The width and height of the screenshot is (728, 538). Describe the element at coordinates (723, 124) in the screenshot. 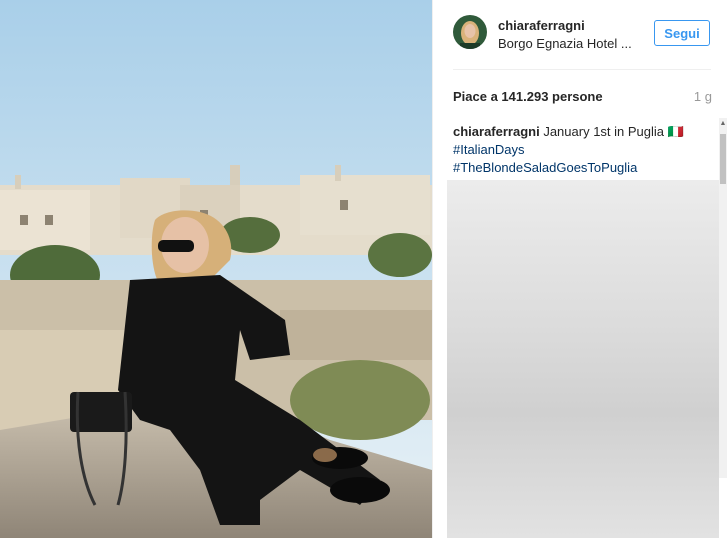

I see `scroll-up-icon: ▲` at that location.